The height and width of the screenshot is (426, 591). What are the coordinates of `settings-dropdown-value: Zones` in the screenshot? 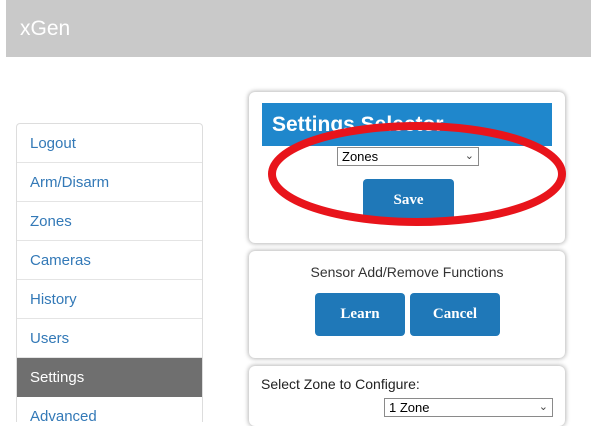 It's located at (360, 156).